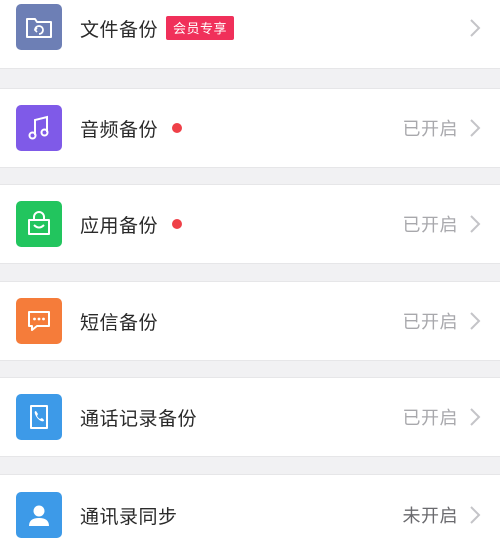 The height and width of the screenshot is (545, 500). Describe the element at coordinates (119, 129) in the screenshot. I see `row-title: 音频备份` at that location.